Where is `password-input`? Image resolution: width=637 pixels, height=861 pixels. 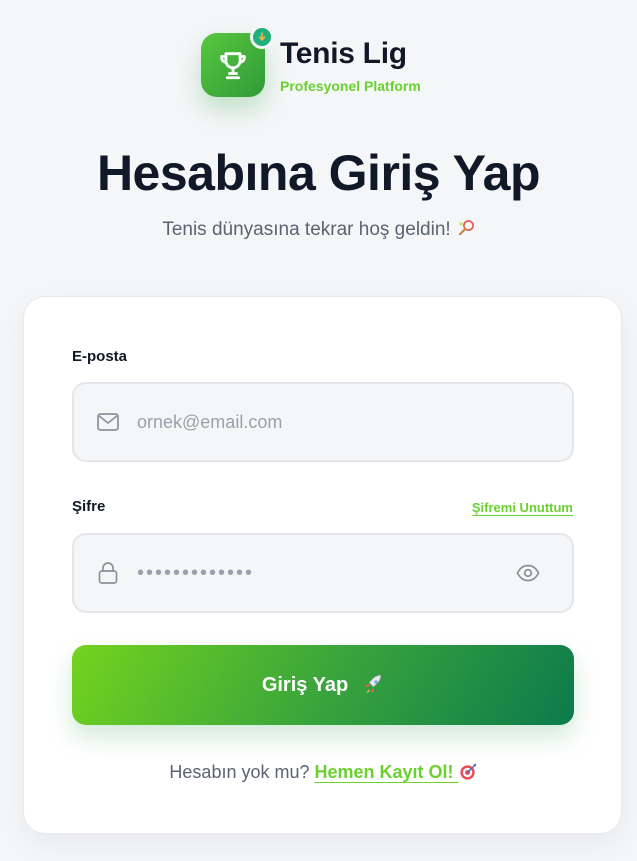 password-input is located at coordinates (325, 573).